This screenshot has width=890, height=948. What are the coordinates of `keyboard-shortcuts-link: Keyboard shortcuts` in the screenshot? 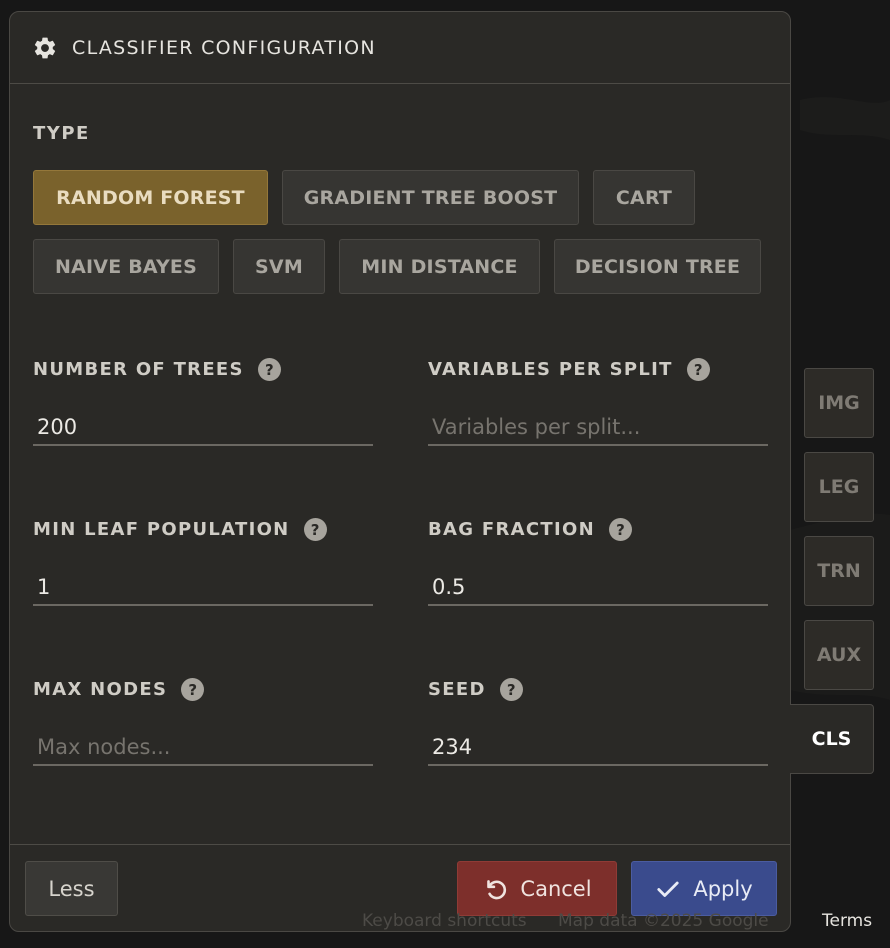 It's located at (444, 923).